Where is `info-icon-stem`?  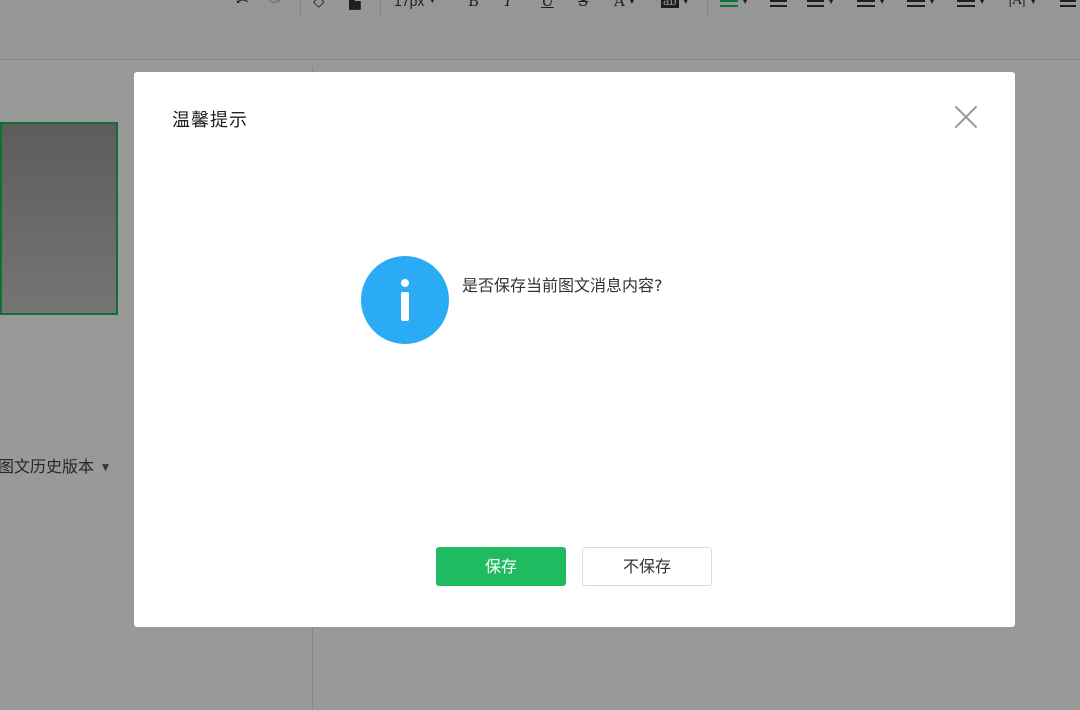
info-icon-stem is located at coordinates (405, 306).